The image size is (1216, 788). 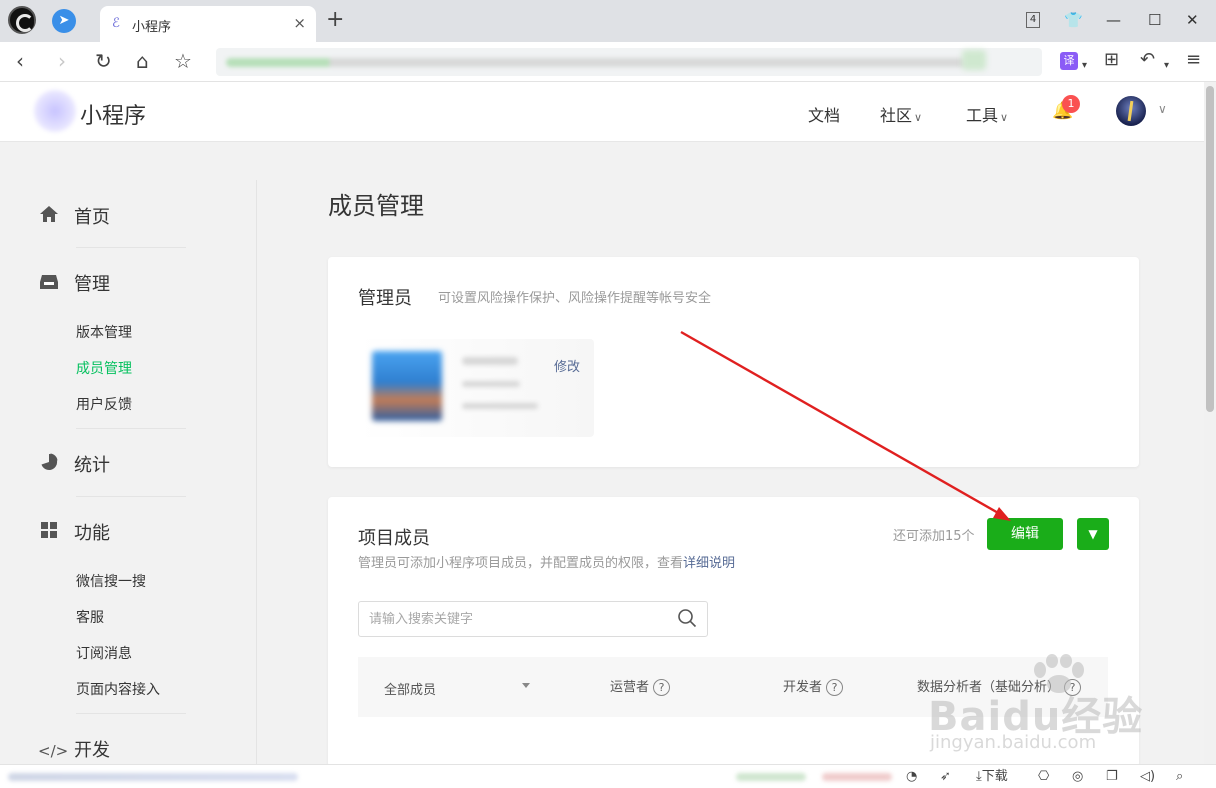 I want to click on sidebar-item-label: 管理, so click(x=92, y=284).